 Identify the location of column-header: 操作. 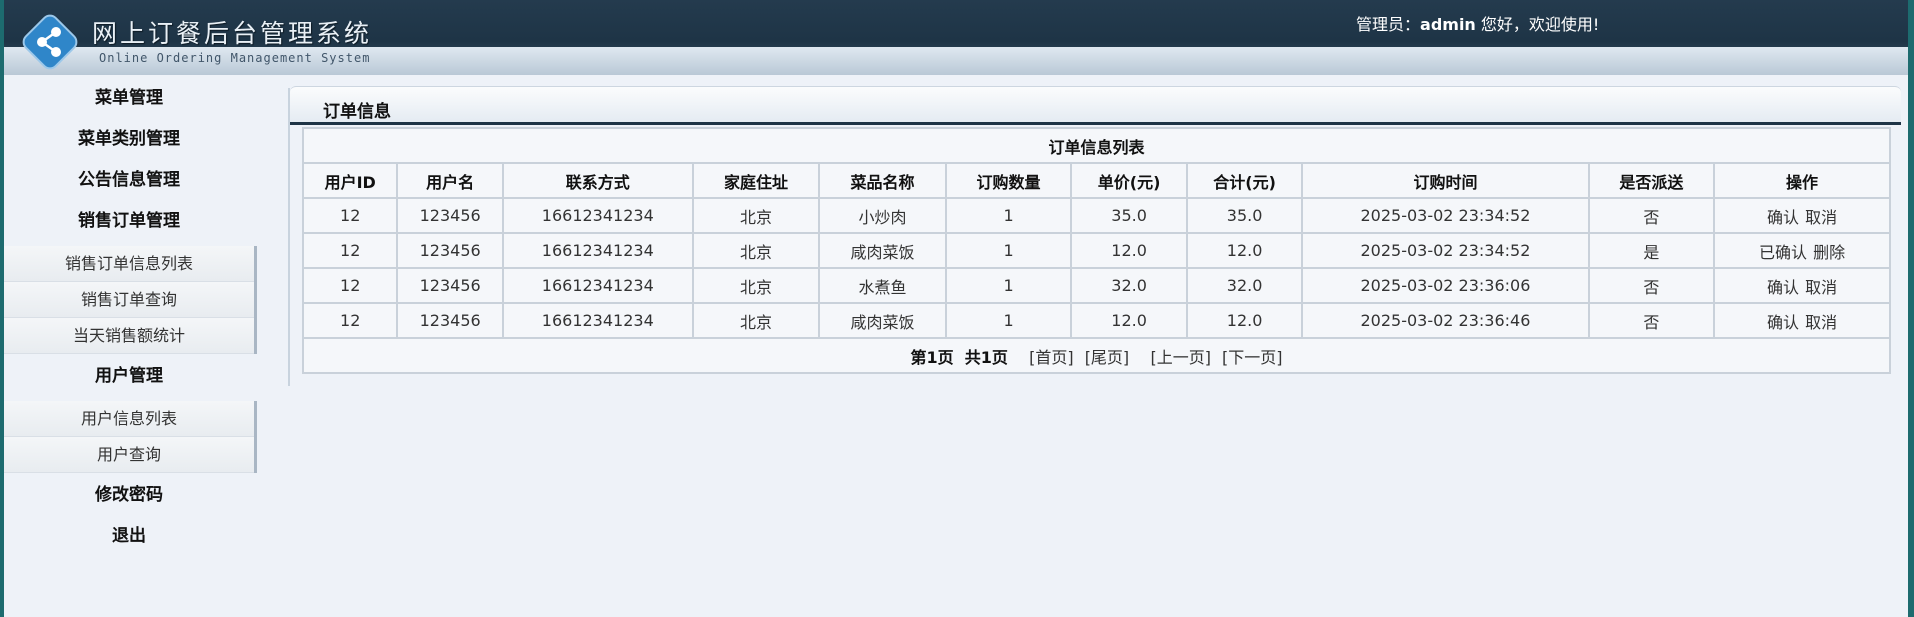
(1802, 180).